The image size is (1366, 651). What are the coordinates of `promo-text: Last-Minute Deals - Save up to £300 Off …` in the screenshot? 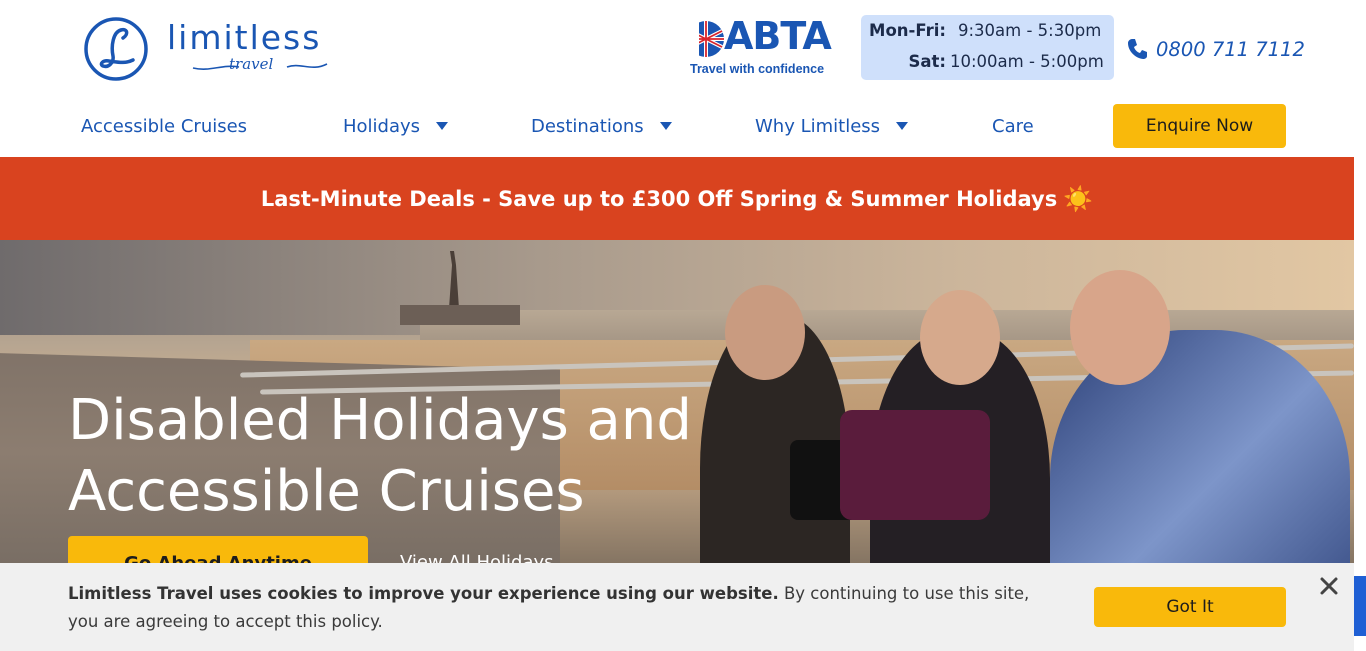 It's located at (659, 198).